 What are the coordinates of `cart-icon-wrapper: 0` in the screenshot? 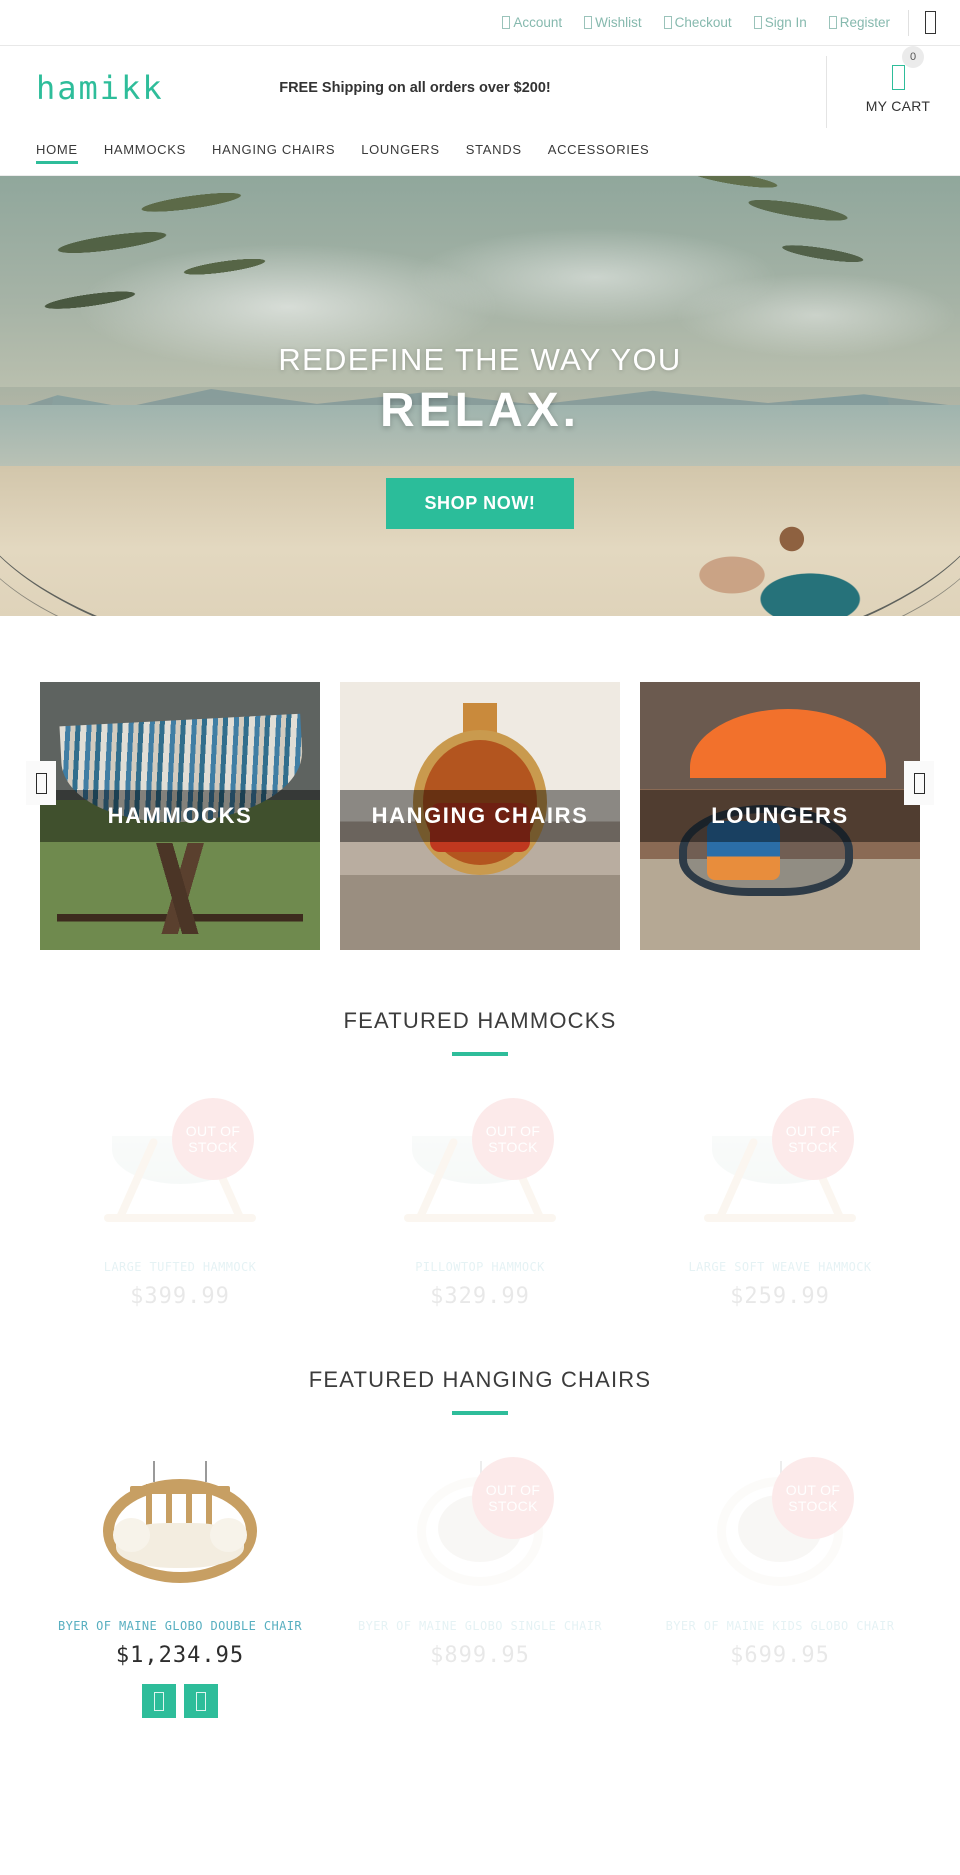 It's located at (898, 69).